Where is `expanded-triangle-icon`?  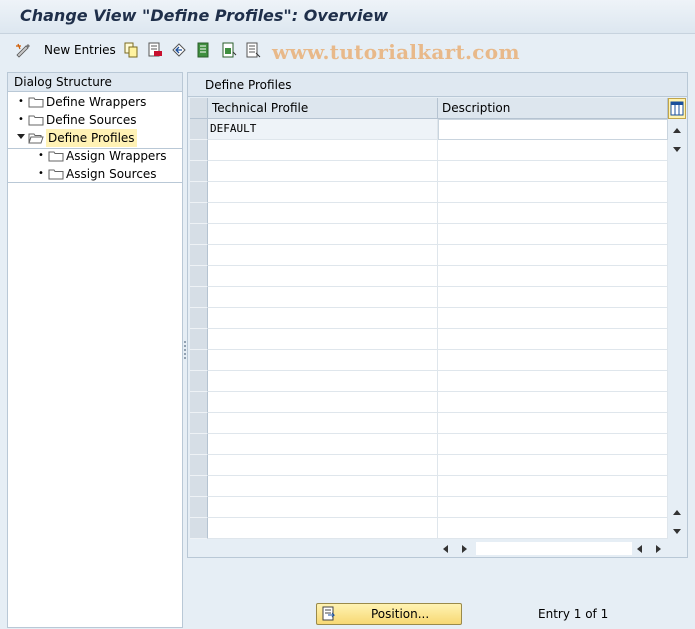
expanded-triangle-icon is located at coordinates (21, 138).